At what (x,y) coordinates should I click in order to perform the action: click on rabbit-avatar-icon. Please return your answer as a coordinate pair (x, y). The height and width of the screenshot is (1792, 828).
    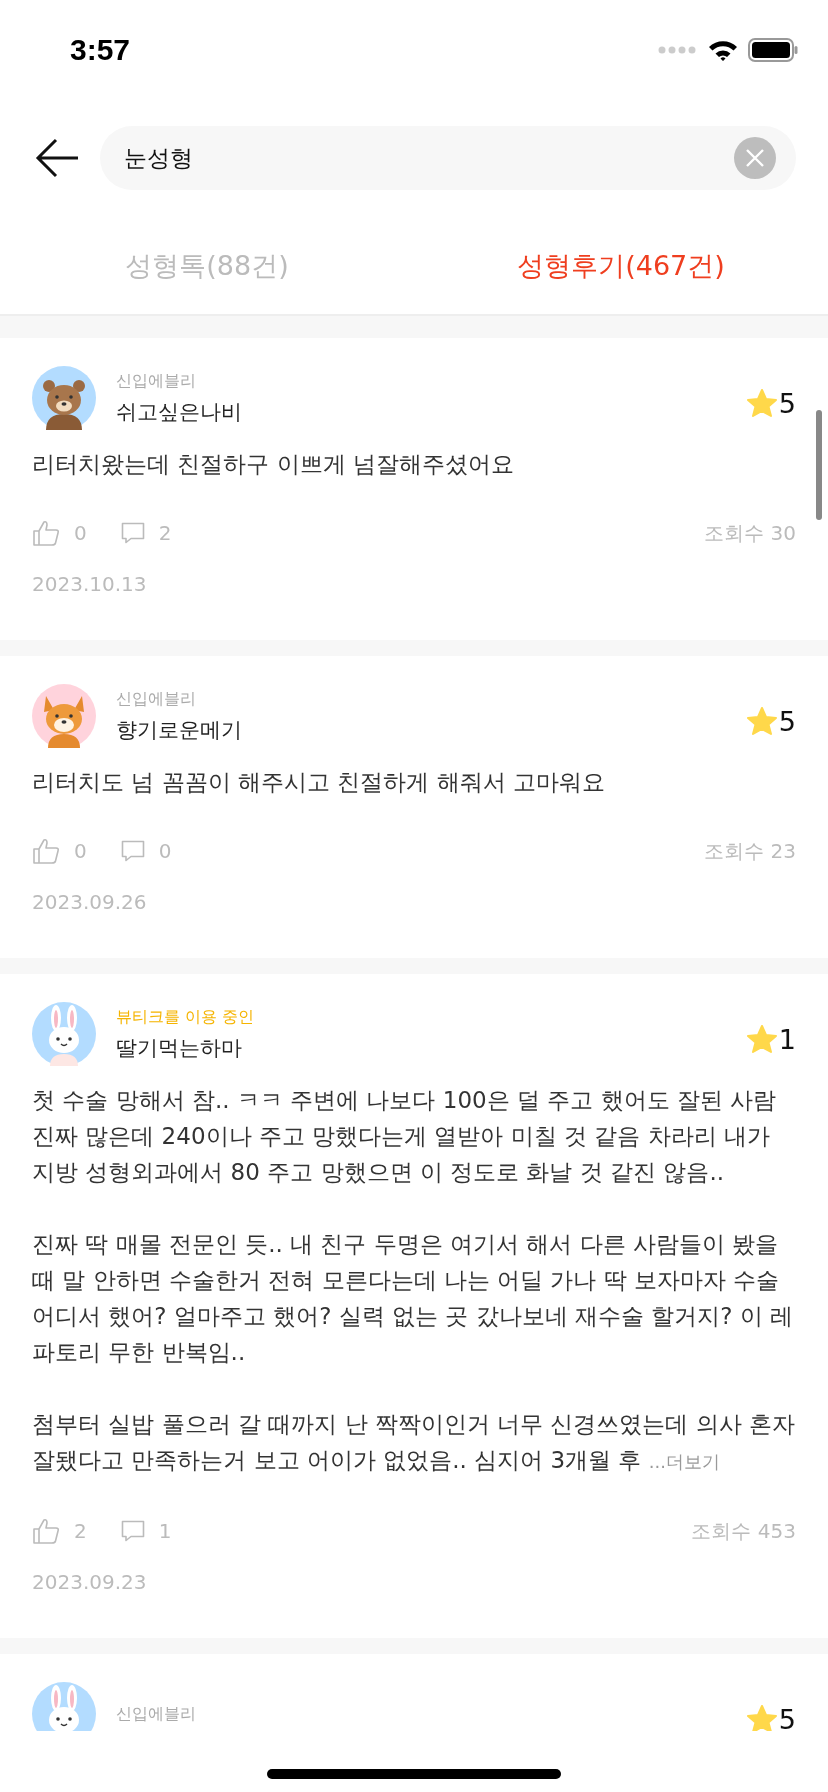
    Looking at the image, I should click on (64, 1034).